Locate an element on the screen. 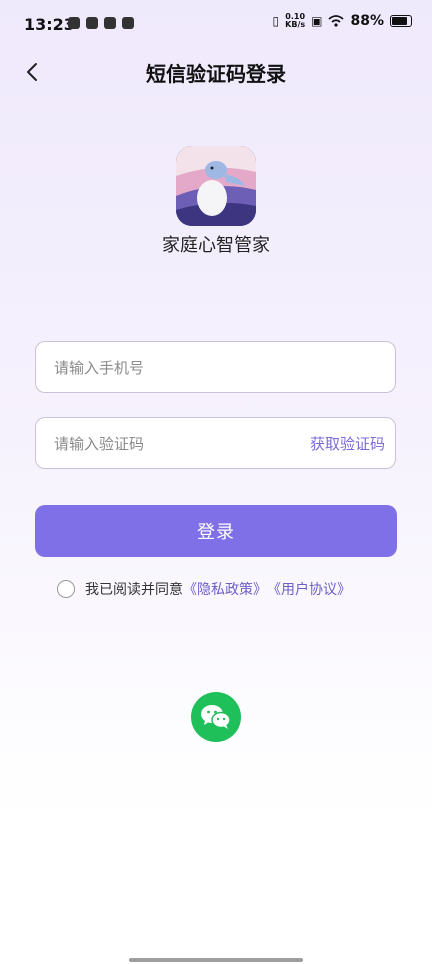 Image resolution: width=432 pixels, height=964 pixels. phone-field-container is located at coordinates (215, 367).